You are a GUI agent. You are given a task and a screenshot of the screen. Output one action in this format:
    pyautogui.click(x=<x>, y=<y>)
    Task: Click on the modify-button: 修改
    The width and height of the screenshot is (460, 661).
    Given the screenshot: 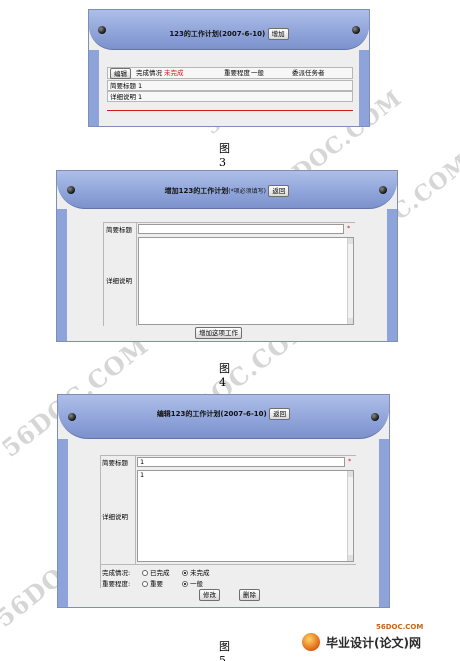 What is the action you would take?
    pyautogui.click(x=209, y=595)
    